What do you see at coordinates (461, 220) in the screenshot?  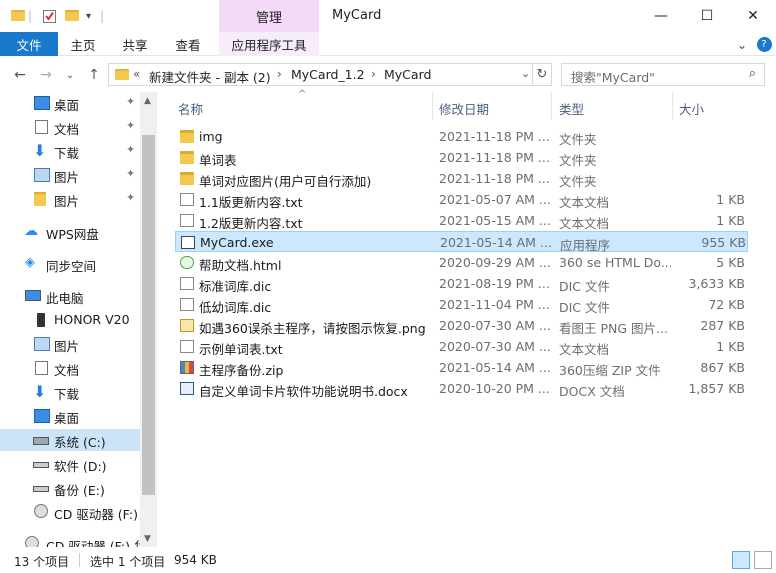 I see `file-row: 1.2版更新内容.txt 2021-05-15 AM ... 文本文档 1 KB` at bounding box center [461, 220].